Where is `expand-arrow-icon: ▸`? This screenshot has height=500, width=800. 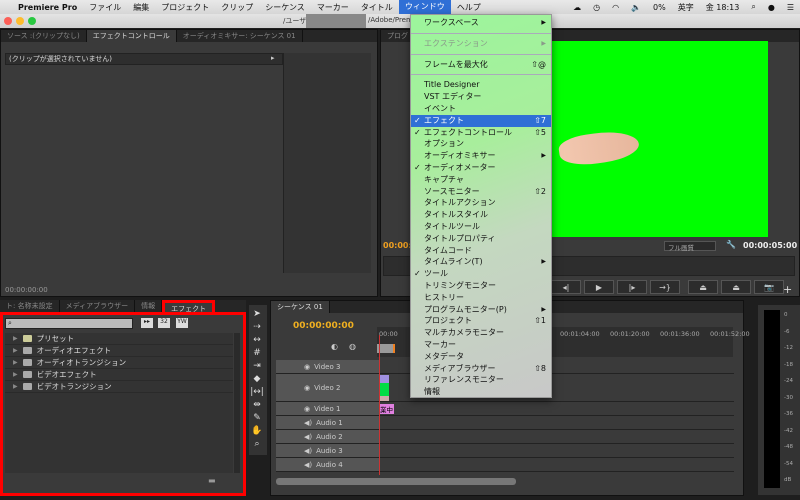
expand-arrow-icon: ▸ is located at coordinates (273, 58).